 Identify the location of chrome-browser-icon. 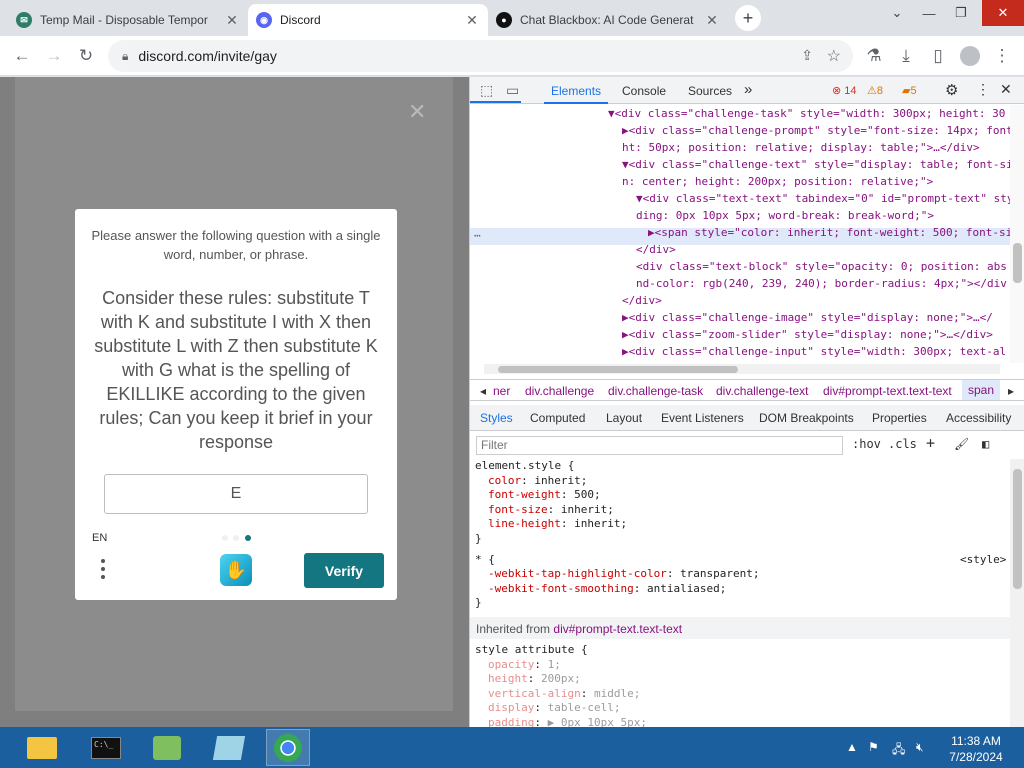
(288, 747).